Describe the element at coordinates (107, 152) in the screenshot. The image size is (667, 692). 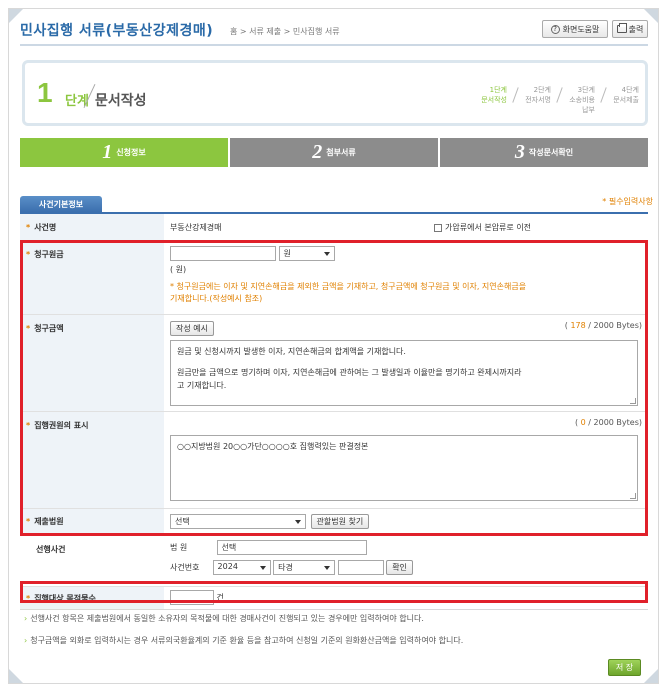
I see `tab-number: 1` at that location.